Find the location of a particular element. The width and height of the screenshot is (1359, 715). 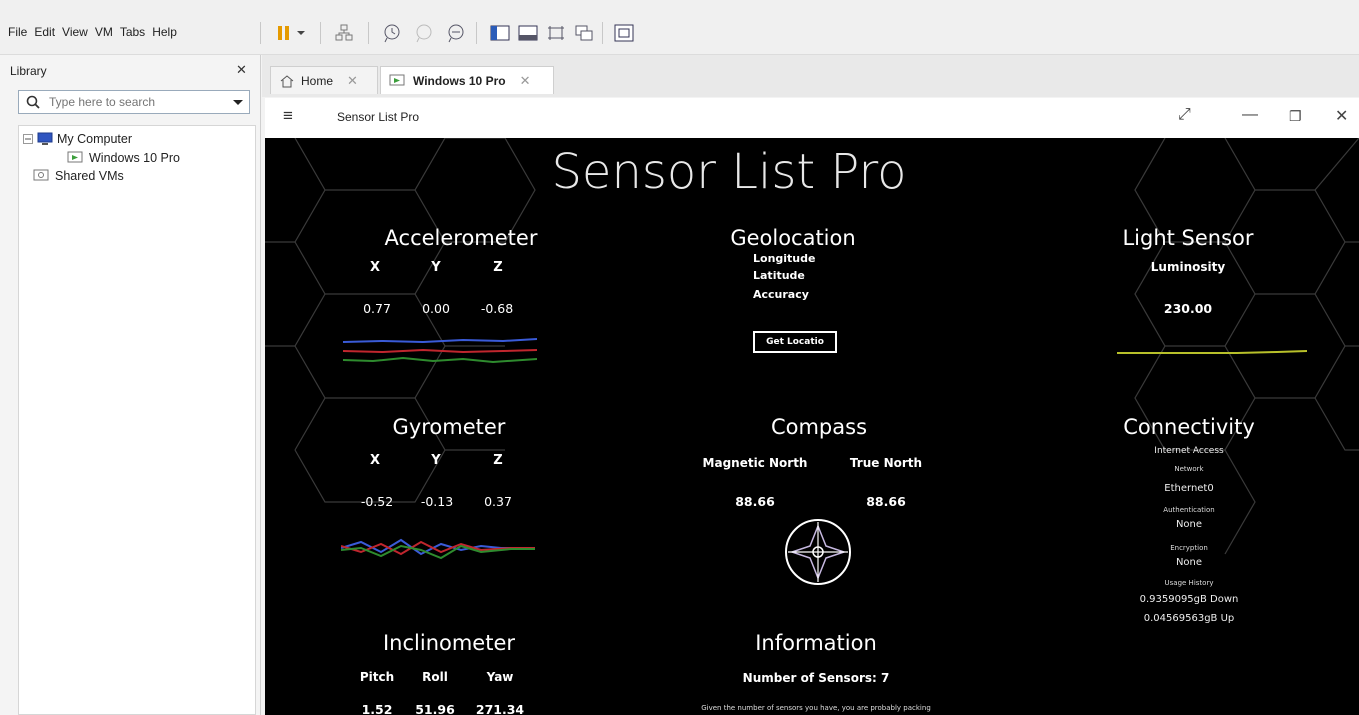

get-location-button: Get Locatio is located at coordinates (795, 342).